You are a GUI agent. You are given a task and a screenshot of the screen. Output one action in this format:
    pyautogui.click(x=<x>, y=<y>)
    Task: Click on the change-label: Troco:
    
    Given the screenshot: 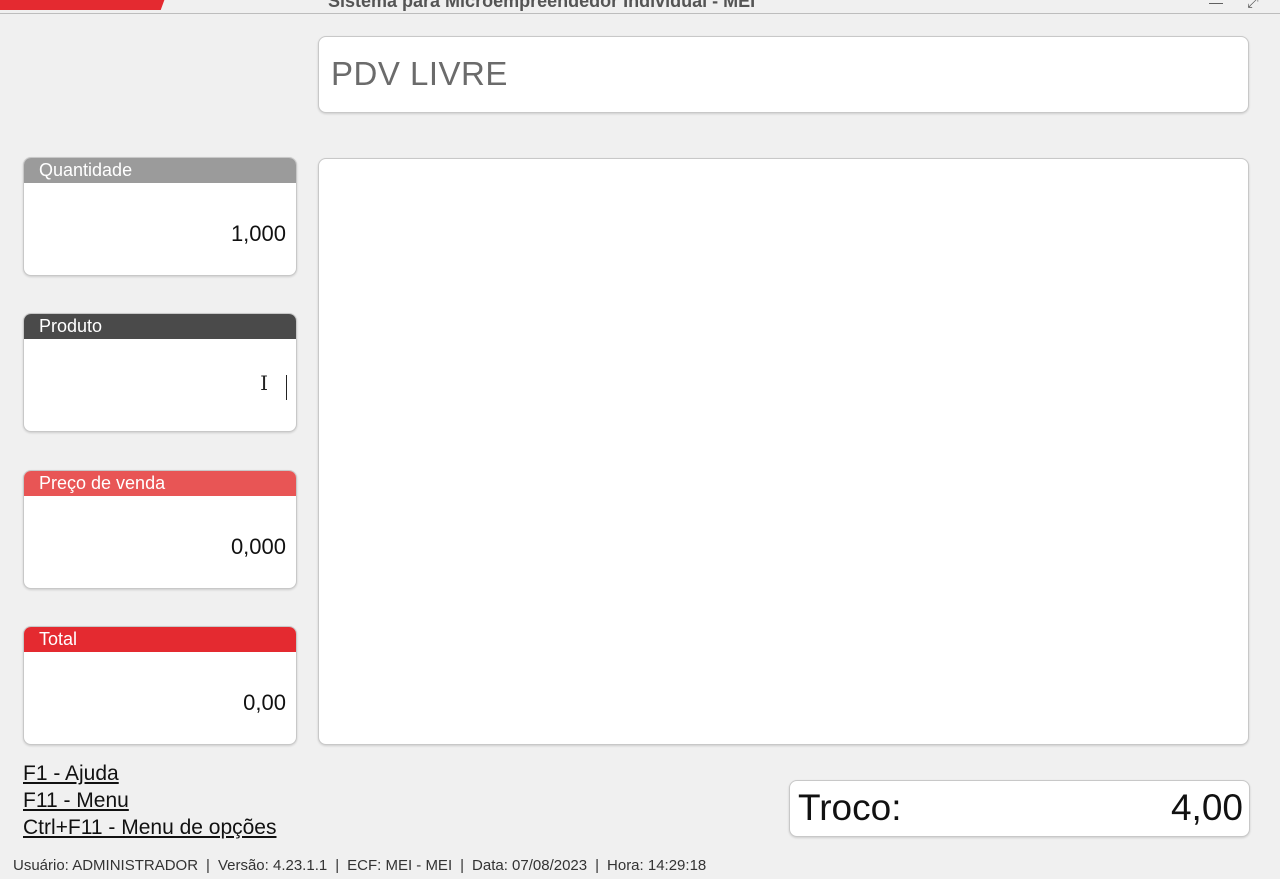 What is the action you would take?
    pyautogui.click(x=850, y=807)
    